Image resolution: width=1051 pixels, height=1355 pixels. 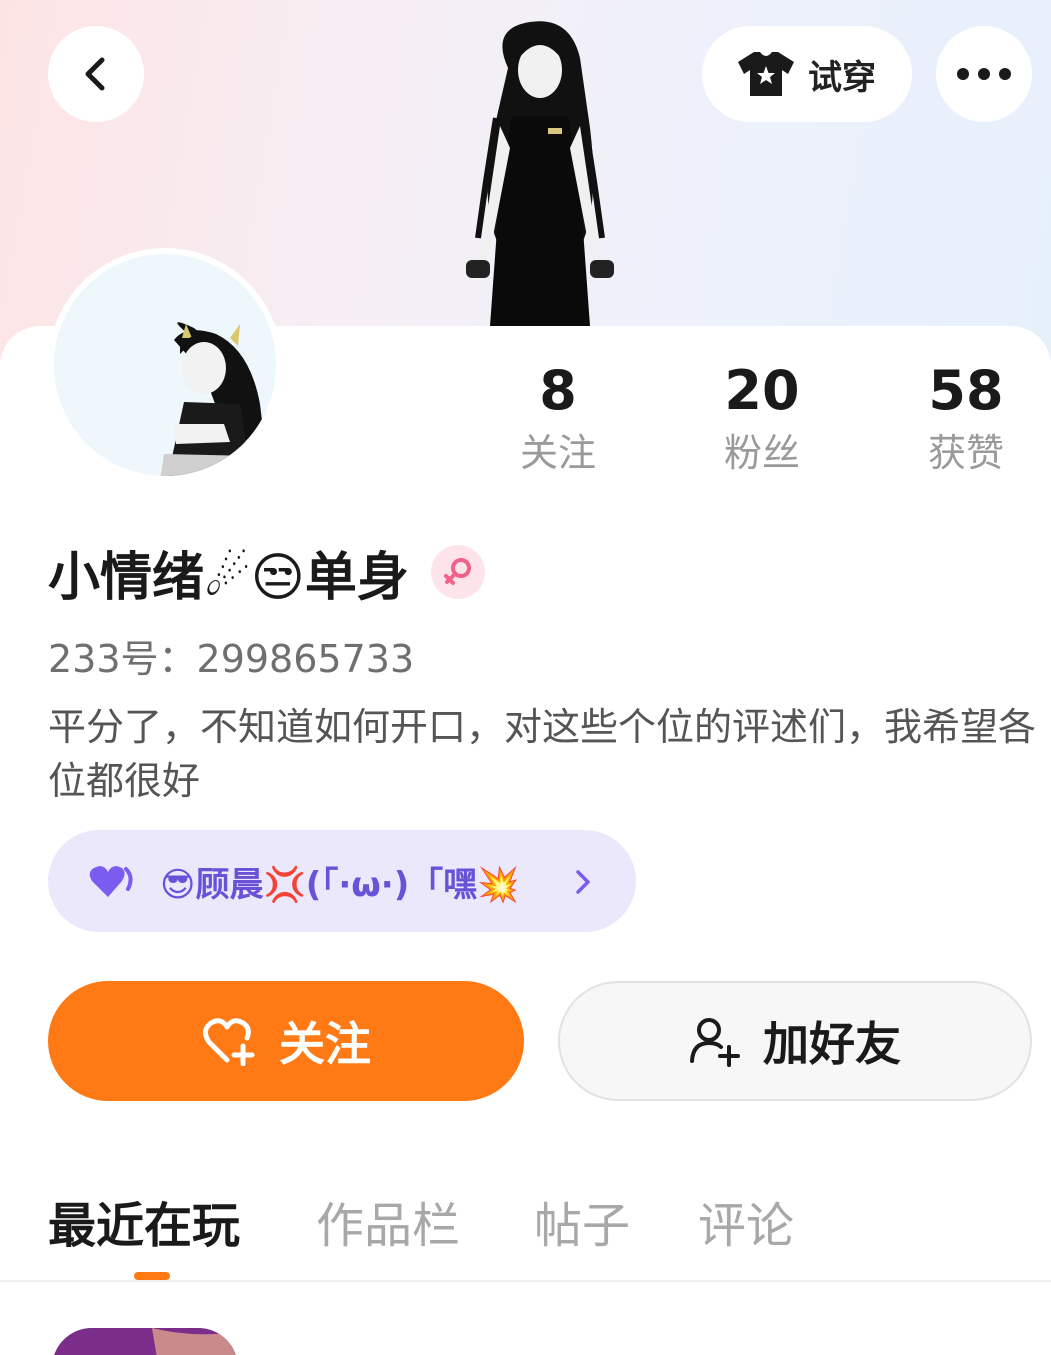 What do you see at coordinates (746, 1221) in the screenshot?
I see `tab-comments: 评论` at bounding box center [746, 1221].